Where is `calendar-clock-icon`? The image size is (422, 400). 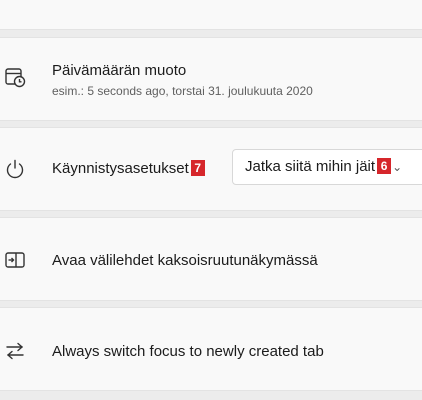 calendar-clock-icon is located at coordinates (15, 77).